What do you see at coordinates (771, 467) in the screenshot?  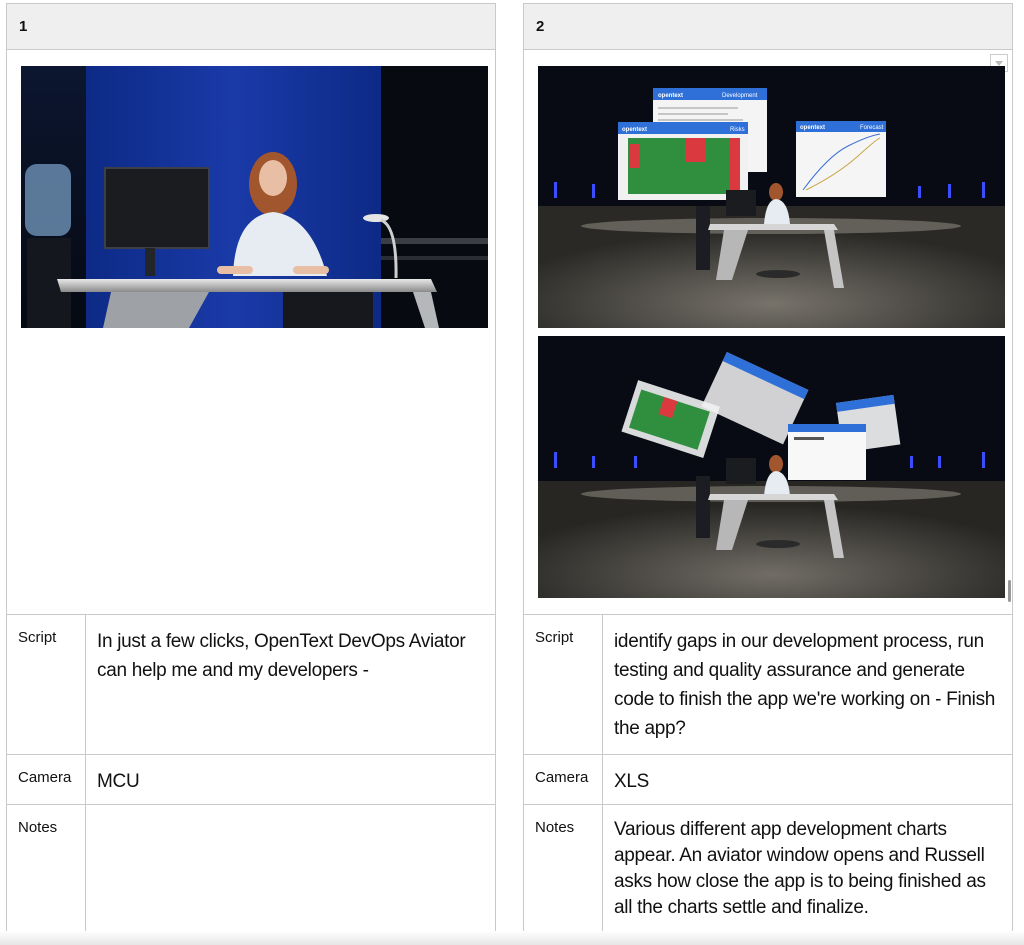 I see `storyboard-image-2b` at bounding box center [771, 467].